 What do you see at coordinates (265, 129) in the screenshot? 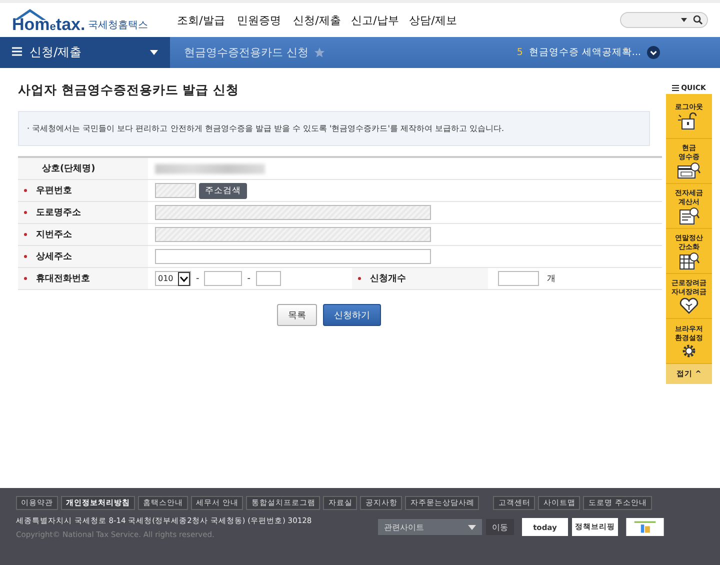
I see `notice-text: · 국세청에서는 국민들이 보다 편리하고 안전하게 현금영수증을 발급 받을 수 있도록 '현금영수증카드'를 제작하여 보급하고 있습니다.` at bounding box center [265, 129].